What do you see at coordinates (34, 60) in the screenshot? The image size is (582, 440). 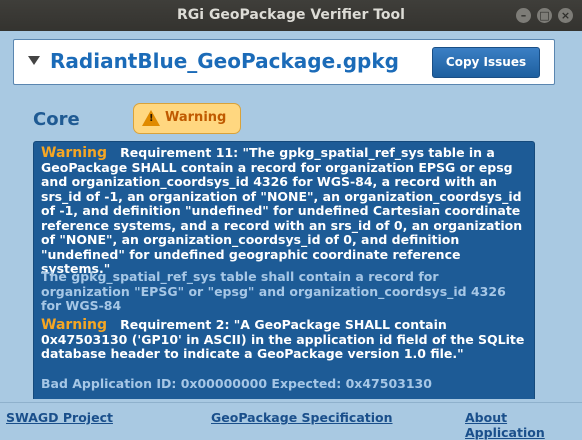 I see `collapse-triangle-icon` at bounding box center [34, 60].